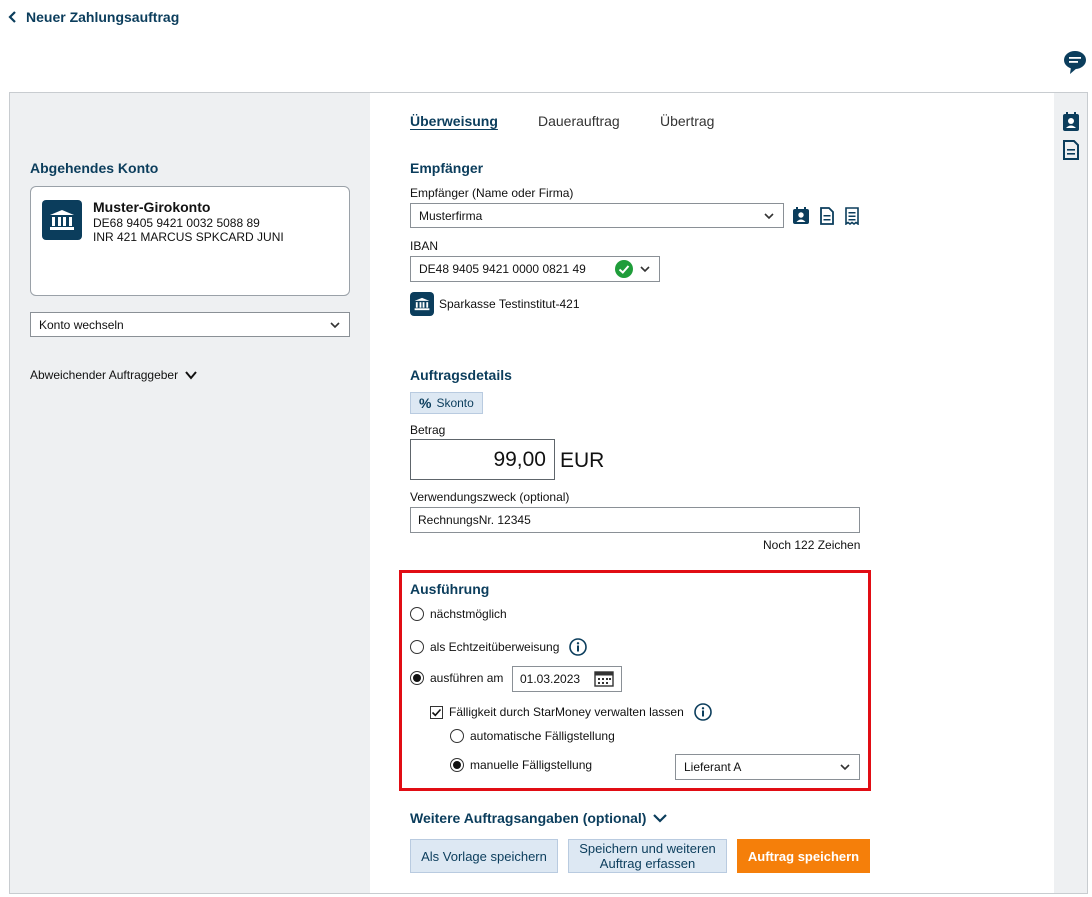 Image resolution: width=1092 pixels, height=897 pixels. What do you see at coordinates (490, 497) in the screenshot?
I see `purpose-label: Verwendungszweck (optional)` at bounding box center [490, 497].